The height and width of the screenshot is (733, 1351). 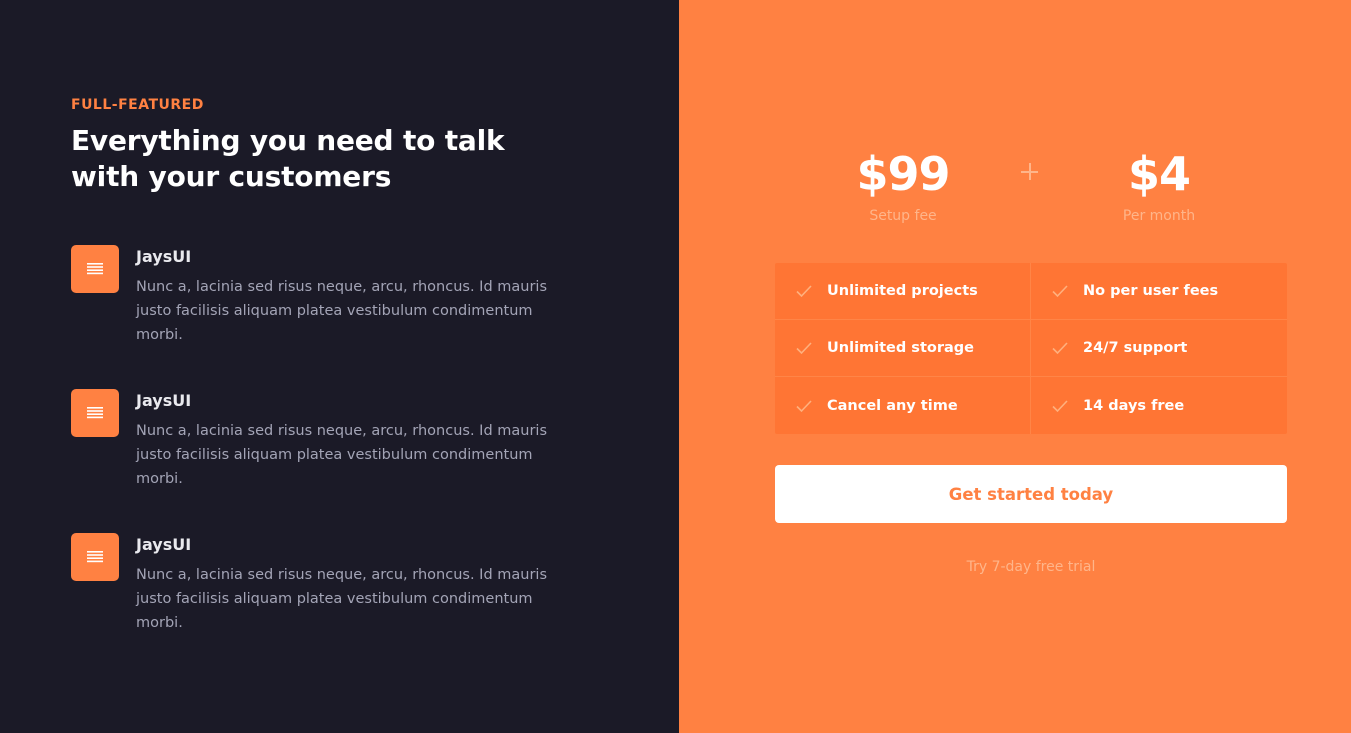 I want to click on perk-label: 24/7 support, so click(x=1135, y=348).